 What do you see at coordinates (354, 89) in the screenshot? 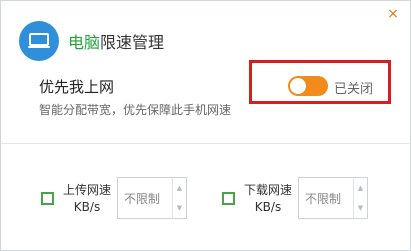
I see `toggle-status-text: 已关闭` at bounding box center [354, 89].